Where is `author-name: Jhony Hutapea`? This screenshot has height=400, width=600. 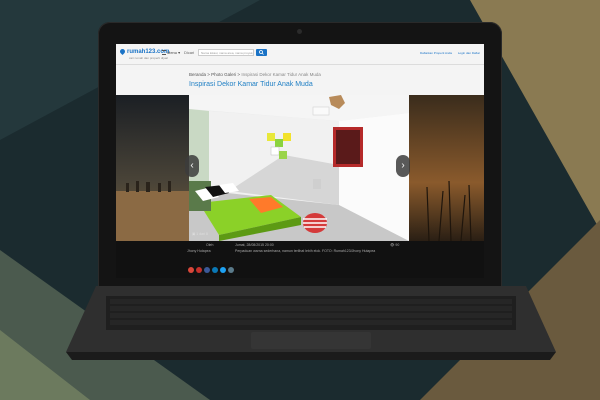 author-name: Jhony Hutapea is located at coordinates (199, 251).